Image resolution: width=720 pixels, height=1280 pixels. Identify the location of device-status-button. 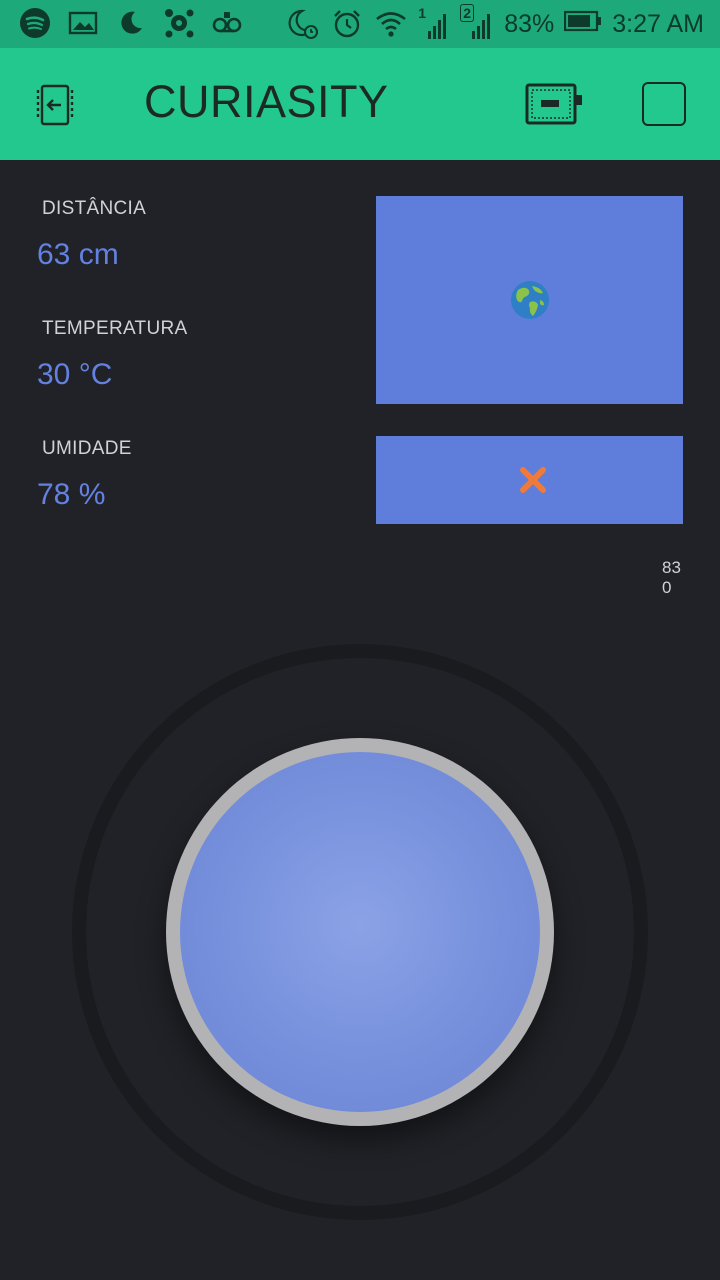
(554, 104).